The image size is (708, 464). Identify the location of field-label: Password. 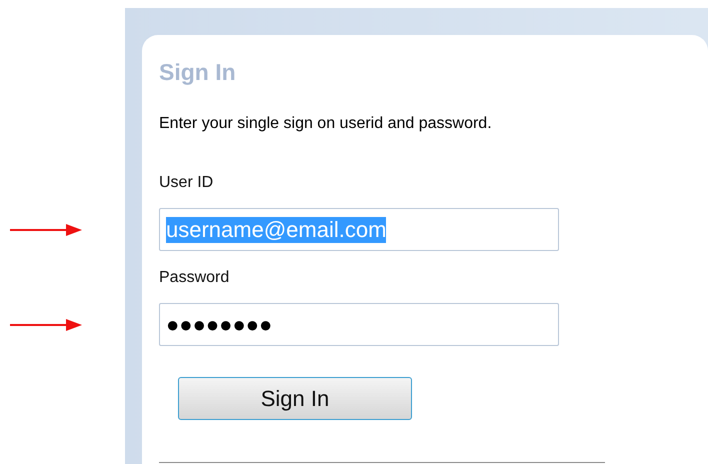
(194, 278).